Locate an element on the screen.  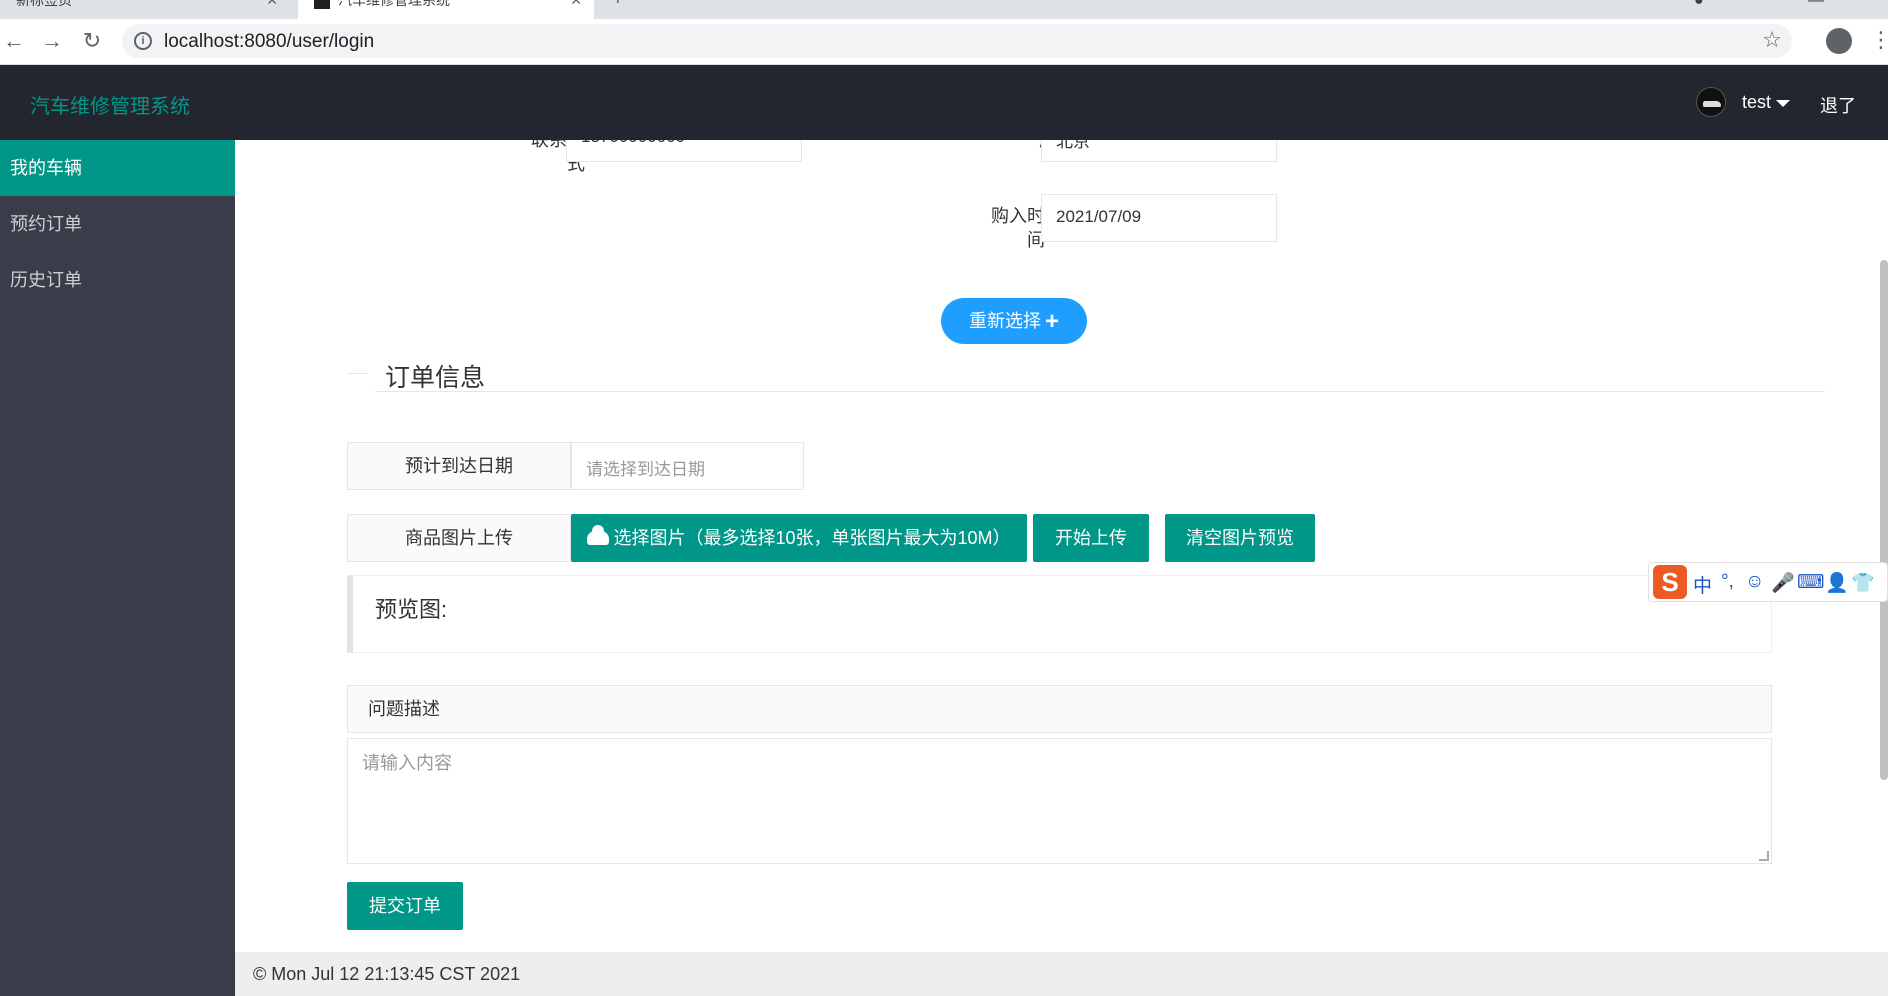
fieldset-divider is located at coordinates (1100, 391).